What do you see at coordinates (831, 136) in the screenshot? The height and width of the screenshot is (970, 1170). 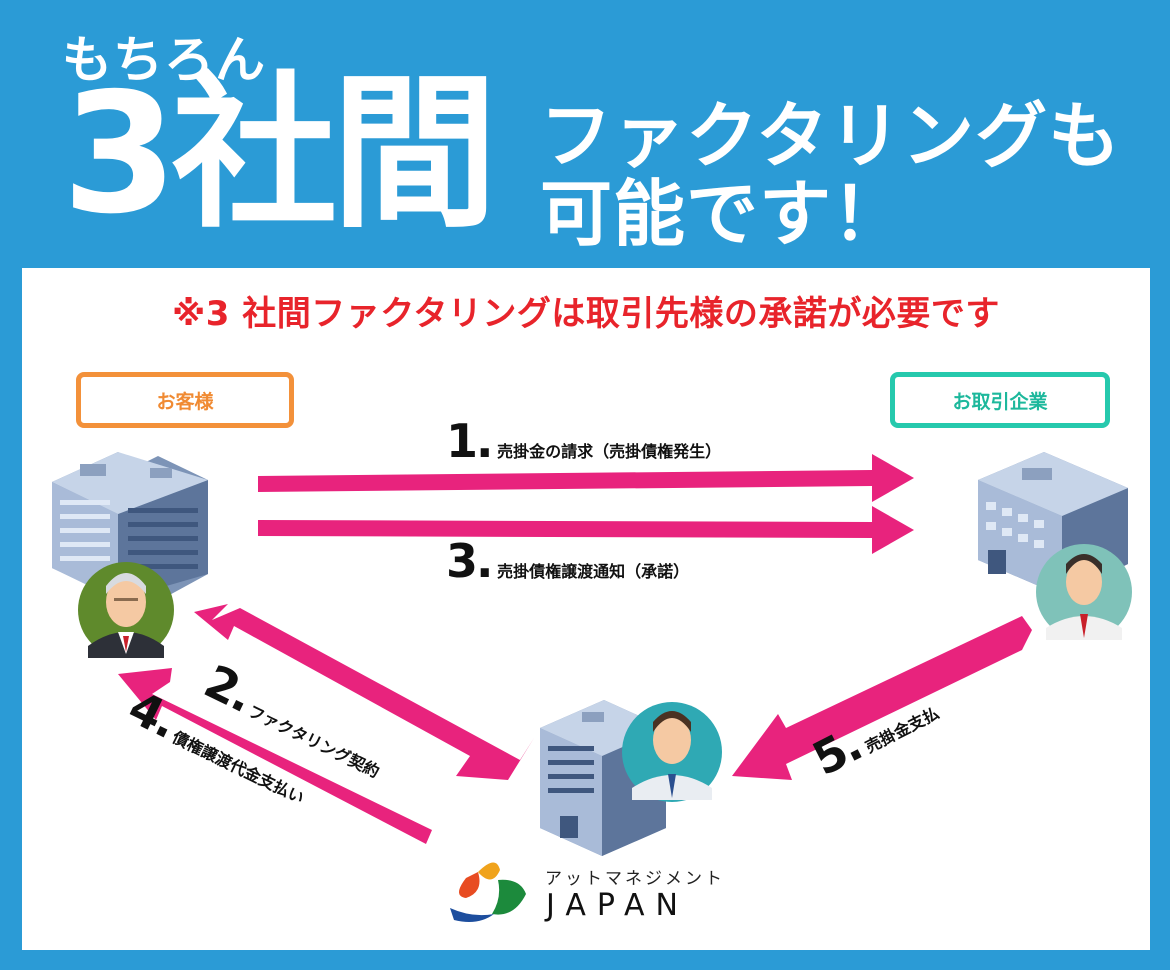 I see `header-line-1: ファクタリングも` at bounding box center [831, 136].